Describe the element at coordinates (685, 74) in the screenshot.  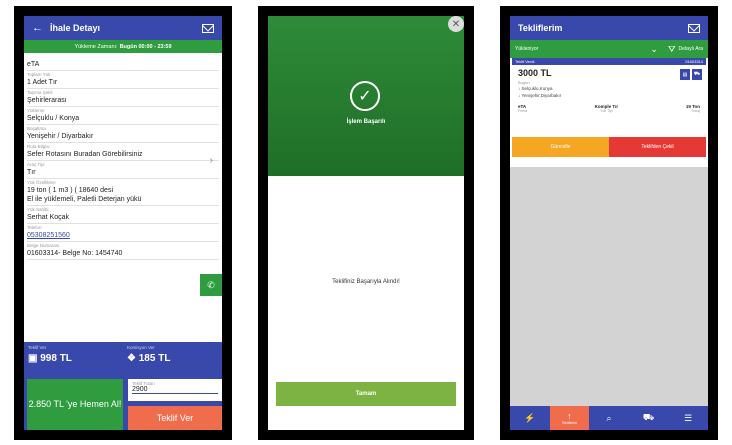
I see `document-icon: ▤` at that location.